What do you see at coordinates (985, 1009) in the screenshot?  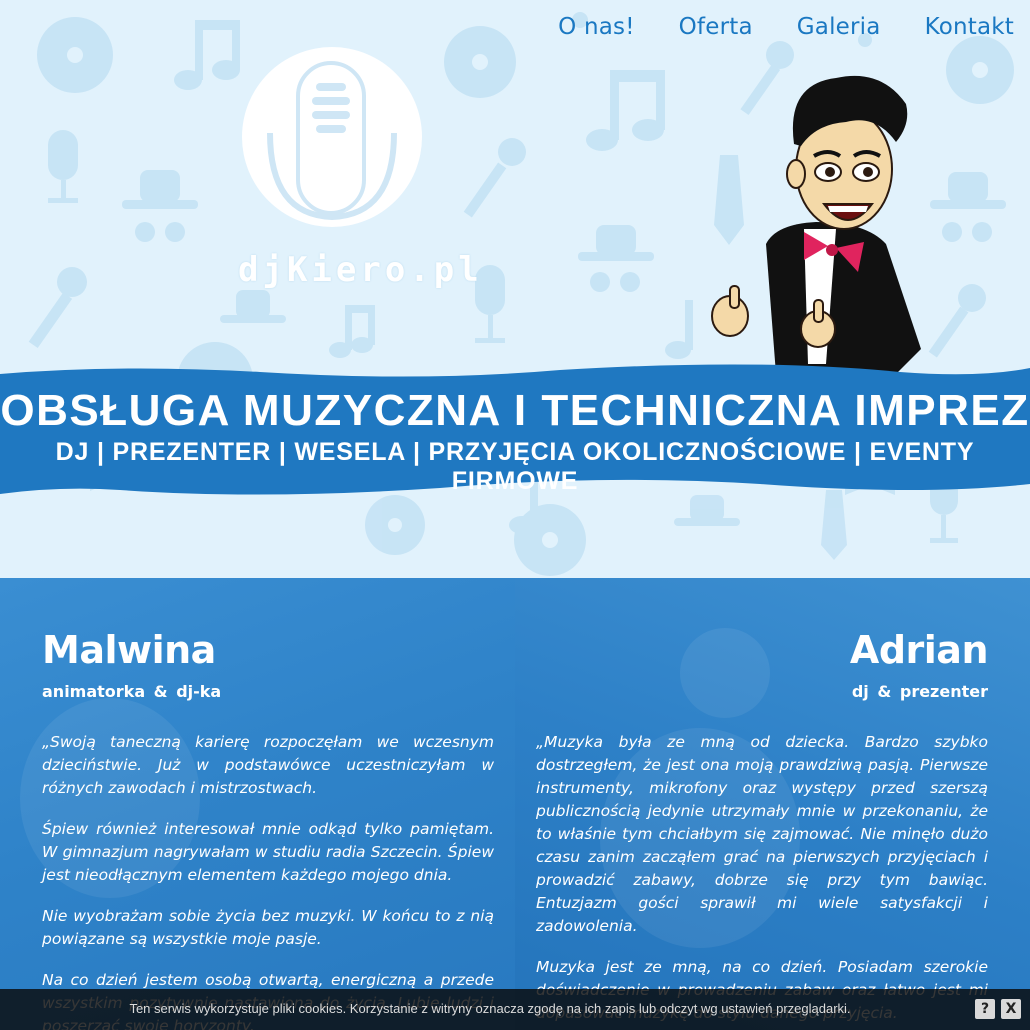 I see `cookie-help-button: ?` at bounding box center [985, 1009].